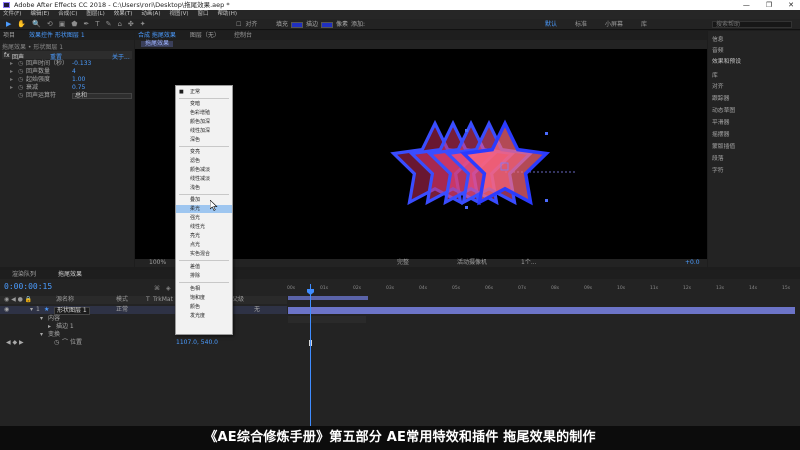 This screenshot has height=450, width=800. I want to click on layer-name-field: 形状图层 1, so click(72, 311).